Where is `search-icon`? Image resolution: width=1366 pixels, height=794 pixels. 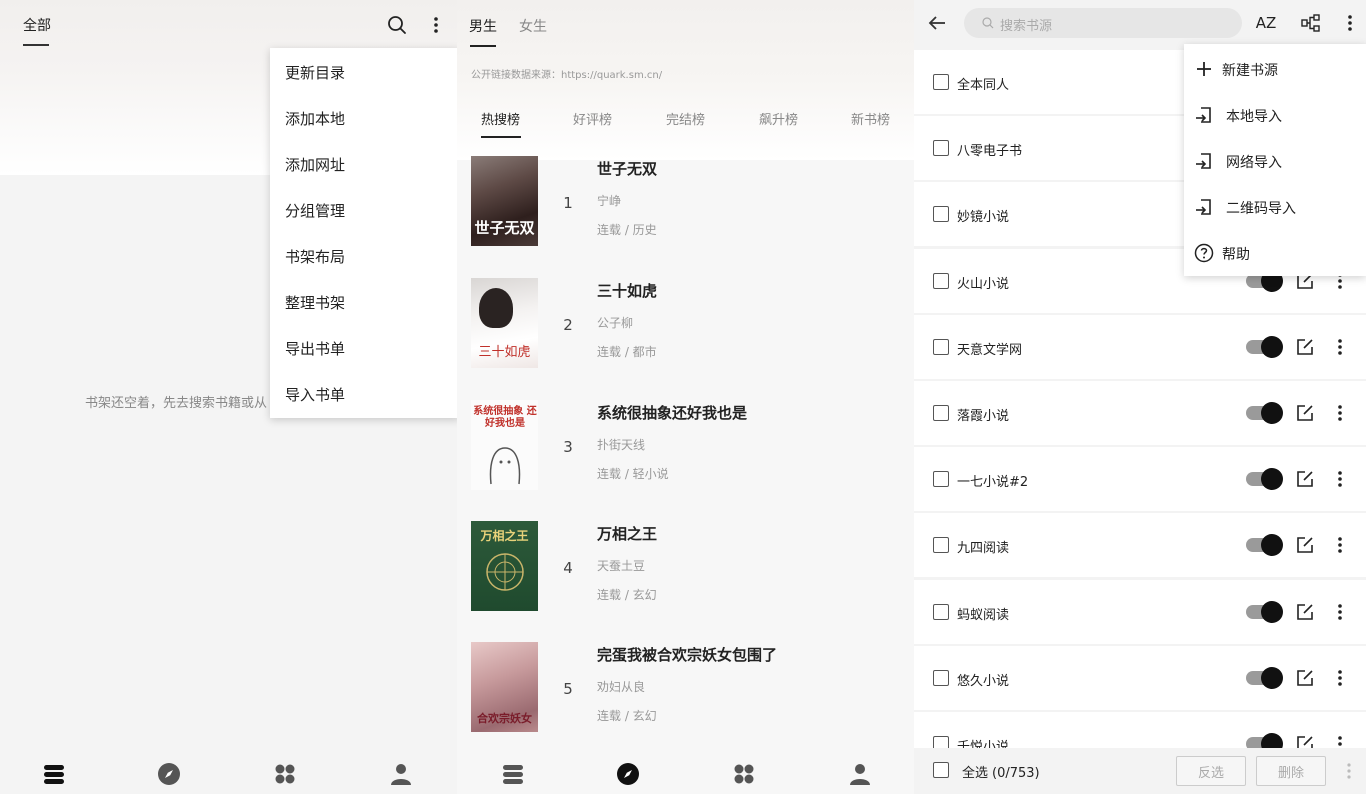 search-icon is located at coordinates (397, 25).